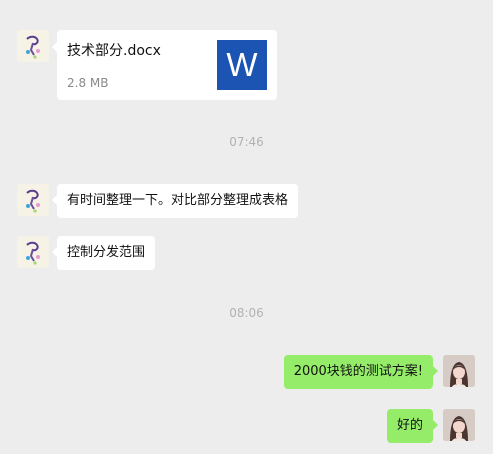 The width and height of the screenshot is (493, 454). Describe the element at coordinates (246, 142) in the screenshot. I see `timestamp-1: 07:46` at that location.